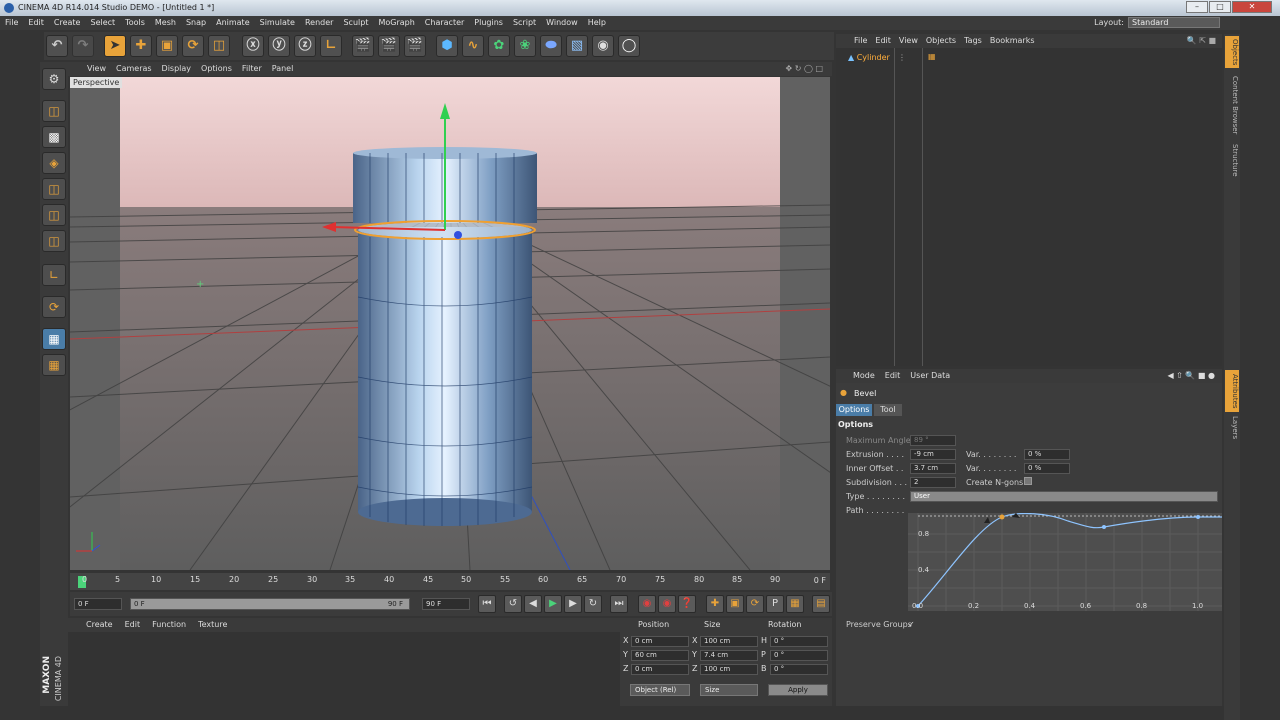 The height and width of the screenshot is (720, 1280). What do you see at coordinates (196, 21) in the screenshot?
I see `menu-snap: Snap` at bounding box center [196, 21].